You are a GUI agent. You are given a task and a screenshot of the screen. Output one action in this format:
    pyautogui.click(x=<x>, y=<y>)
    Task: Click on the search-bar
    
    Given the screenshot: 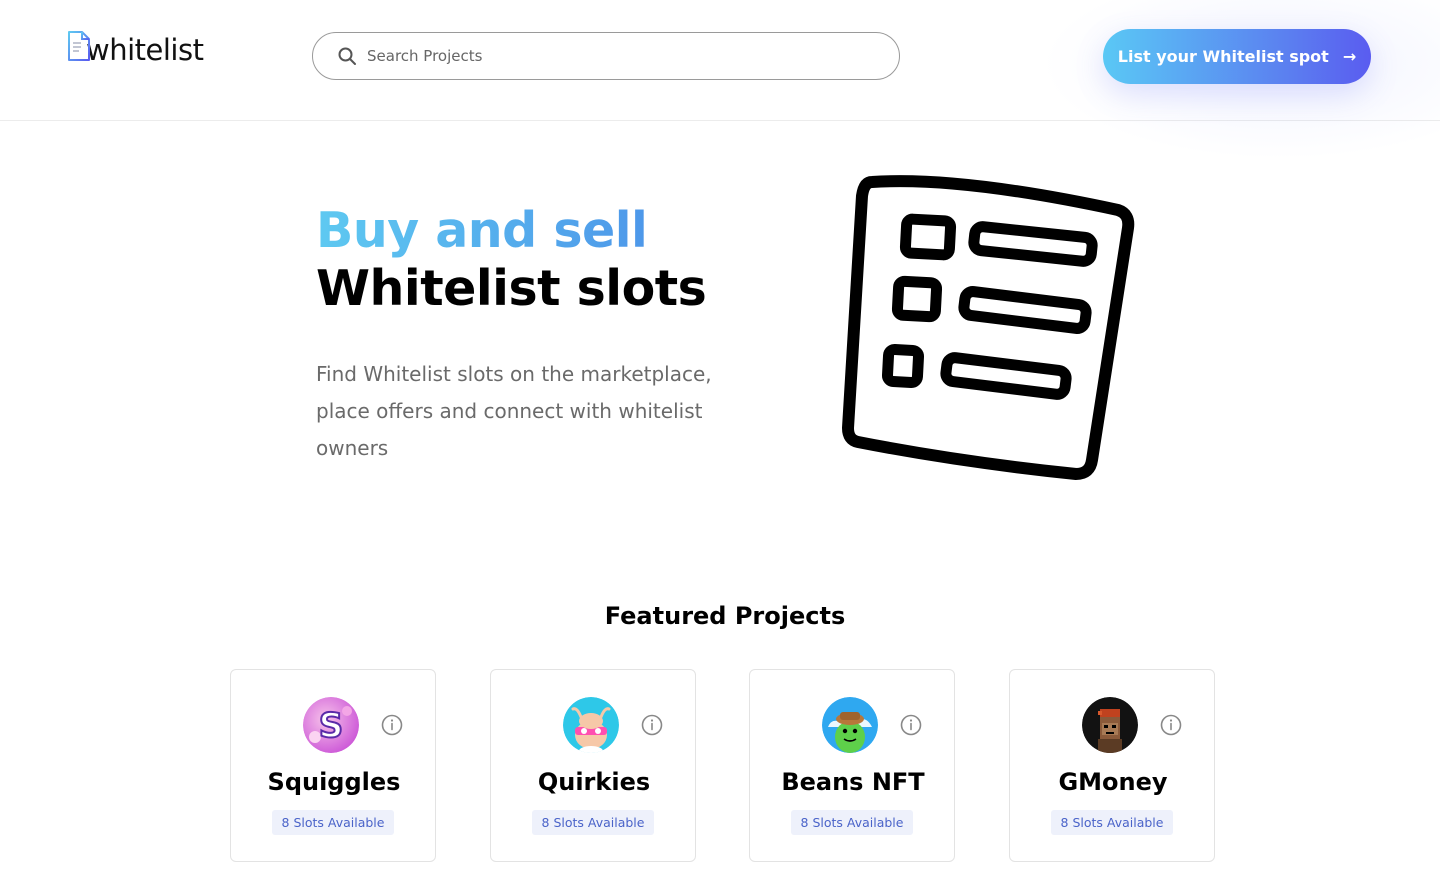 What is the action you would take?
    pyautogui.click(x=606, y=56)
    